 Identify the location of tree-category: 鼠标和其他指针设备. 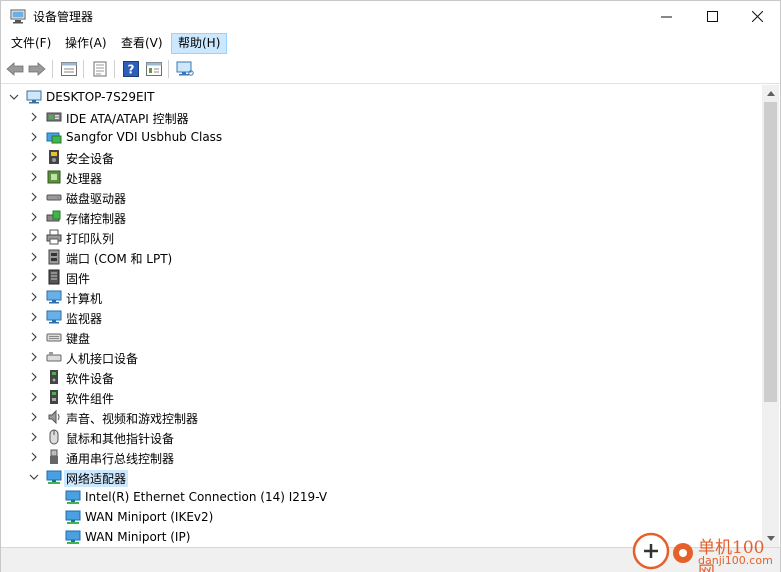
(382, 437).